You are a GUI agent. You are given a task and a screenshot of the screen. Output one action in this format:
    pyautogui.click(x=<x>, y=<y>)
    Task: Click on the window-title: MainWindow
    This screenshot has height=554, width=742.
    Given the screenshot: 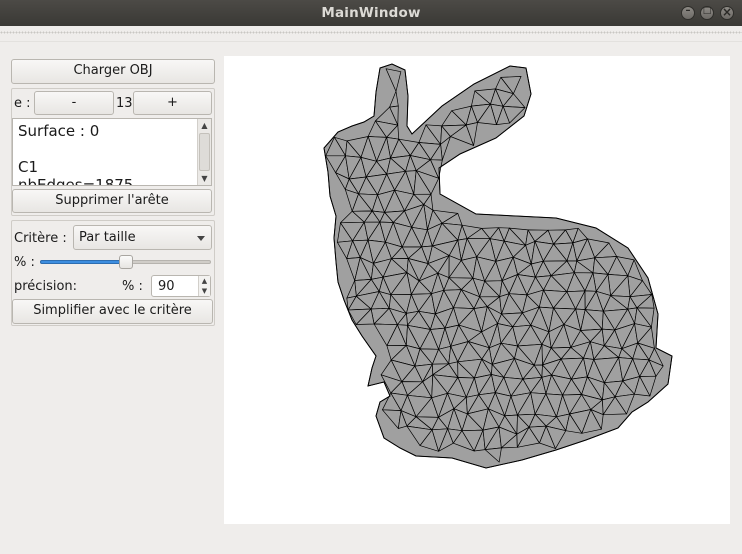 What is the action you would take?
    pyautogui.click(x=371, y=13)
    